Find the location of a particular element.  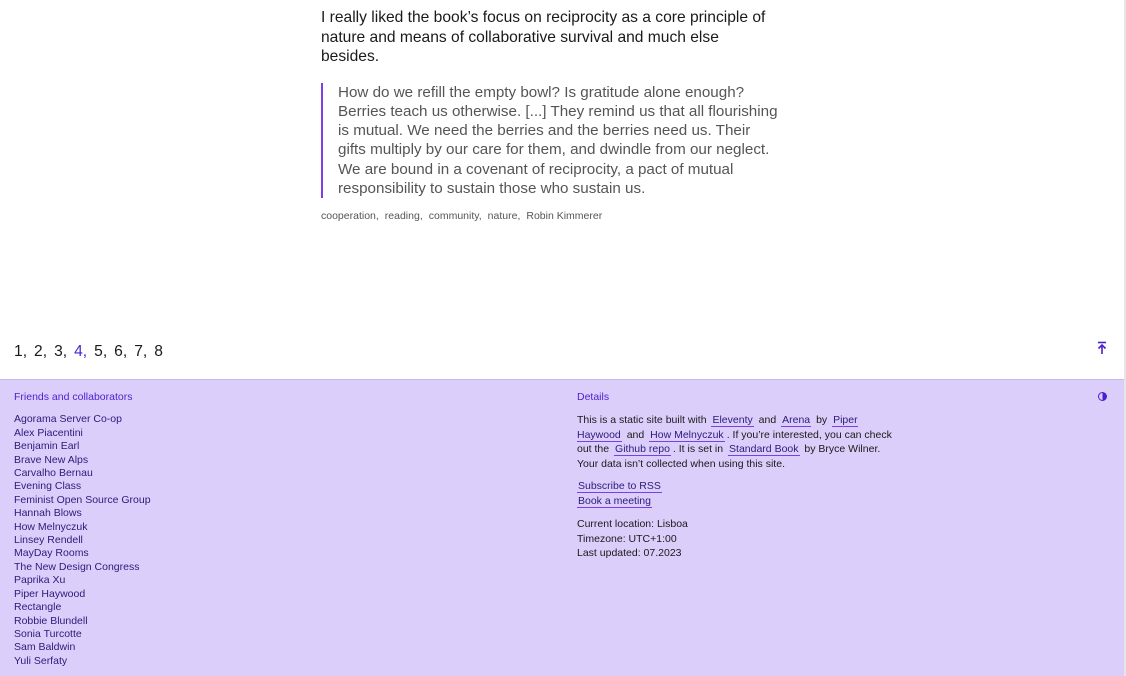

friend-link: Sonia Turcotte is located at coordinates (164, 634).